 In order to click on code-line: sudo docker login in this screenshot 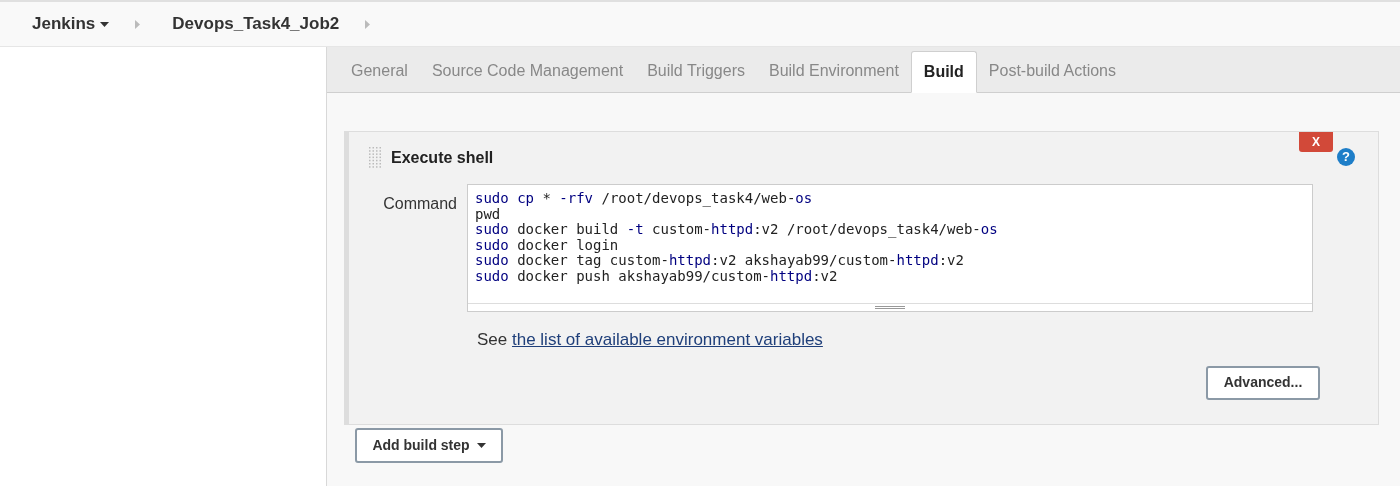, I will do `click(547, 245)`.